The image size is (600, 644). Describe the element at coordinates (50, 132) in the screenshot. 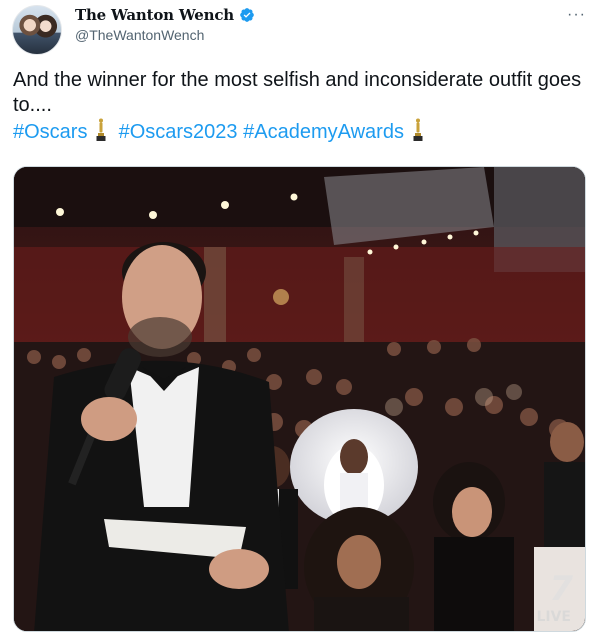

I see `hashtag-oscars: #Oscars` at that location.